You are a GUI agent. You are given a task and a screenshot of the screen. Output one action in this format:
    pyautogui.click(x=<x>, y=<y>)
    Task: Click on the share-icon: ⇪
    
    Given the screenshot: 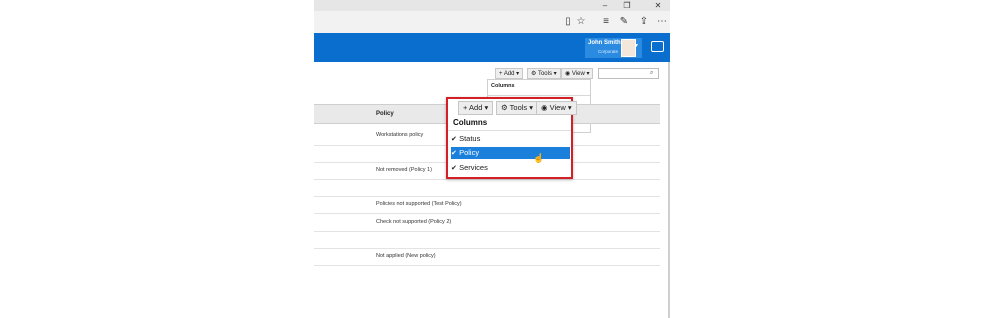 What is the action you would take?
    pyautogui.click(x=644, y=22)
    